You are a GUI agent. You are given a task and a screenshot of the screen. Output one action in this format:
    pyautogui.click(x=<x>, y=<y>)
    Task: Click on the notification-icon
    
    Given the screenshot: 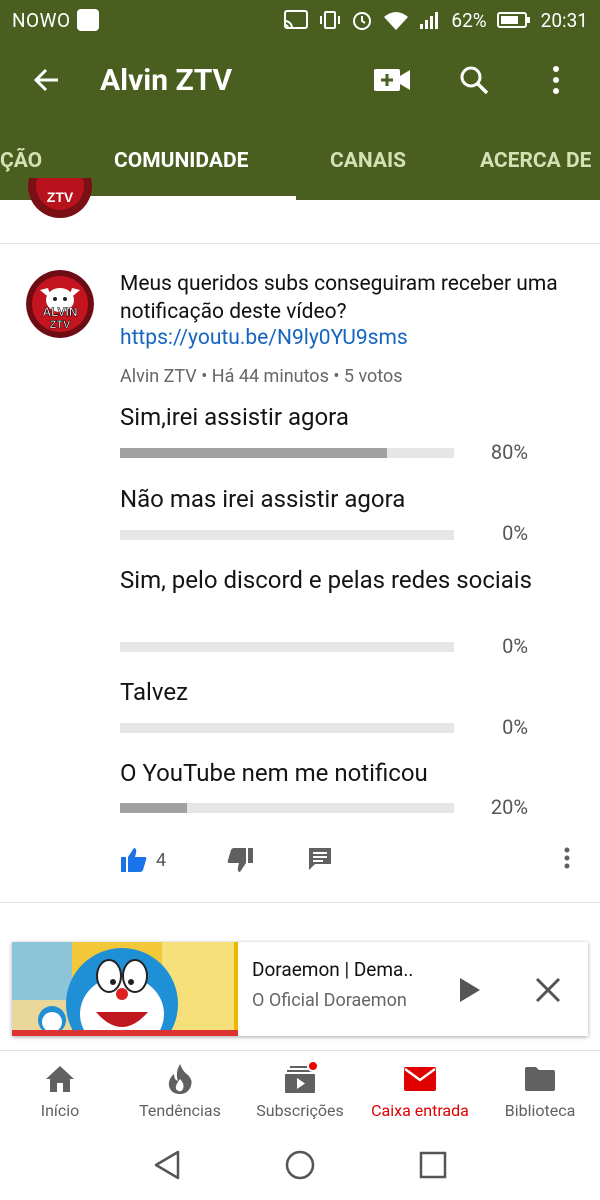 What is the action you would take?
    pyautogui.click(x=87, y=20)
    